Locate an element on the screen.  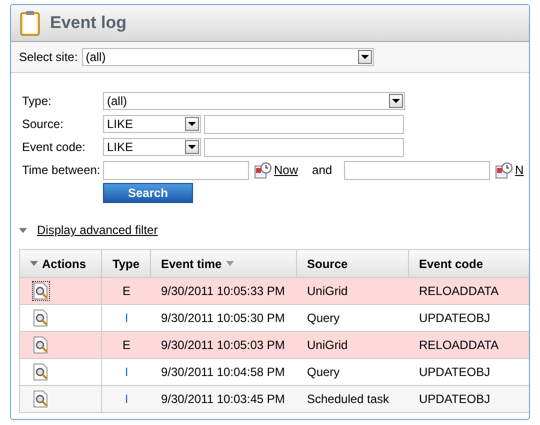
table-cell-text: 9/30/2011 10:05:30 PM is located at coordinates (223, 318).